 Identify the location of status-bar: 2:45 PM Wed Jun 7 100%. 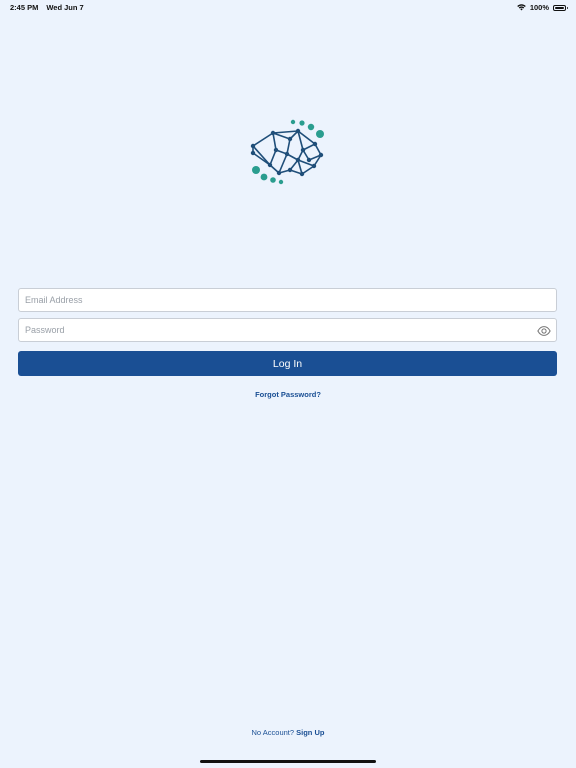
(288, 8).